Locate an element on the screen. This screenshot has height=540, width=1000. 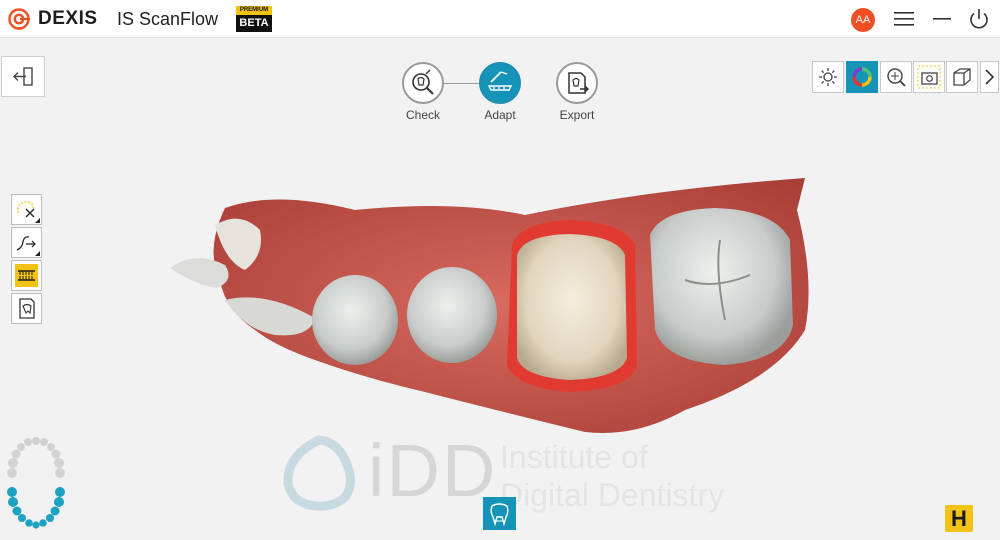
snapshot-button is located at coordinates (929, 77).